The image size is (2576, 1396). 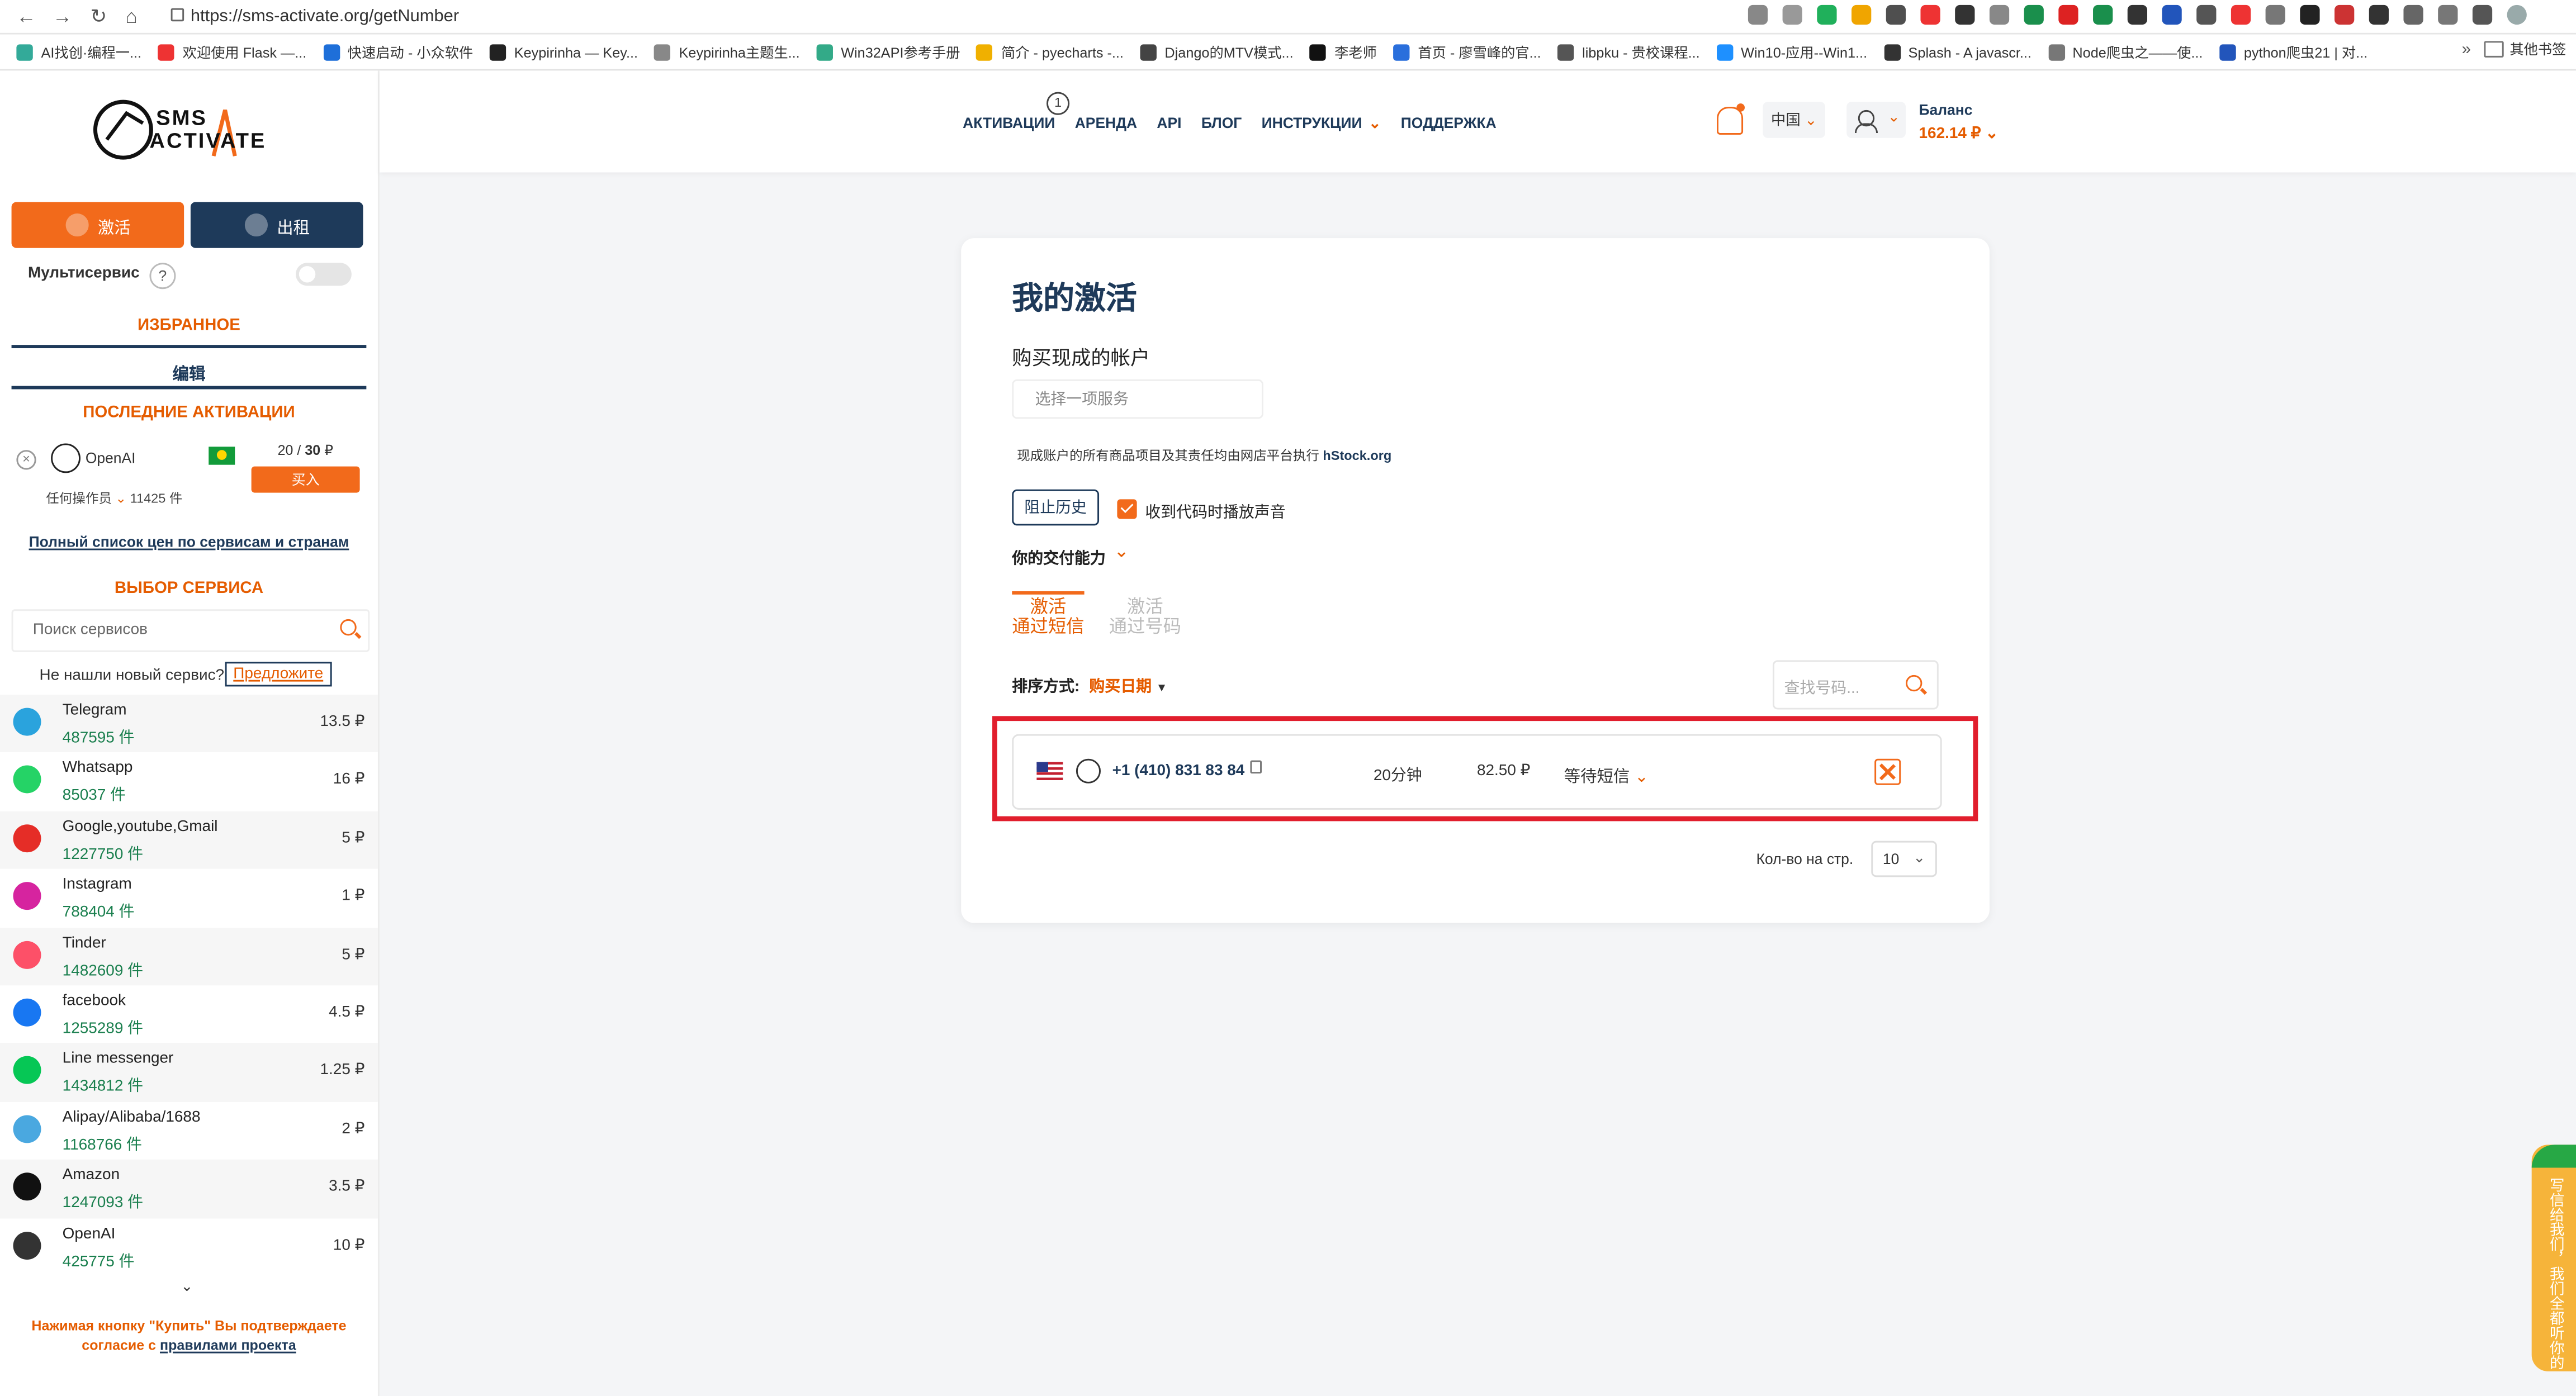 I want to click on puzzle-icon, so click(x=2413, y=14).